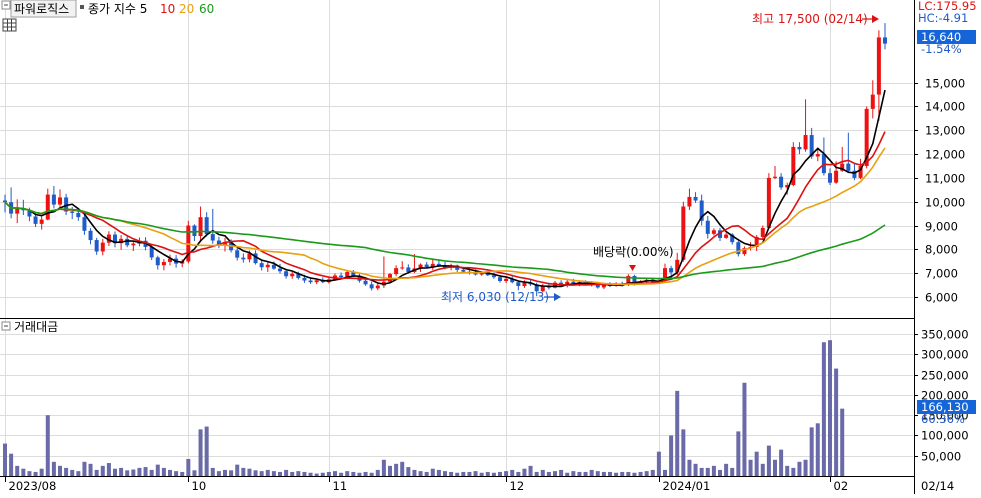 The image size is (981, 498). I want to click on ma-label: 종가 지수 5, so click(117, 9).